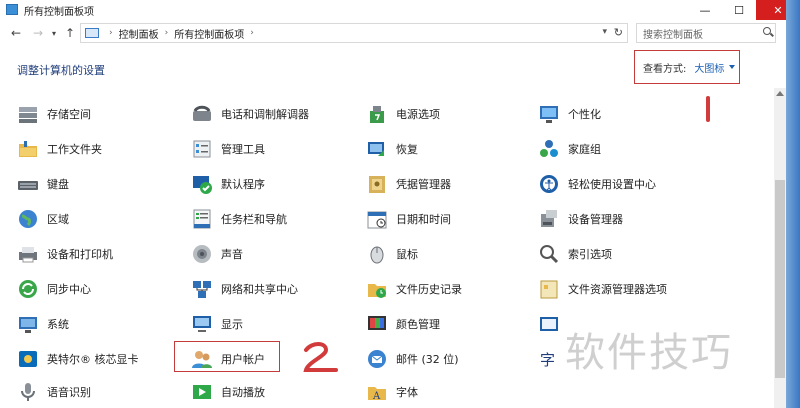 This screenshot has width=800, height=408. Describe the element at coordinates (265, 114) in the screenshot. I see `item-label: 电话和调制解调器` at that location.